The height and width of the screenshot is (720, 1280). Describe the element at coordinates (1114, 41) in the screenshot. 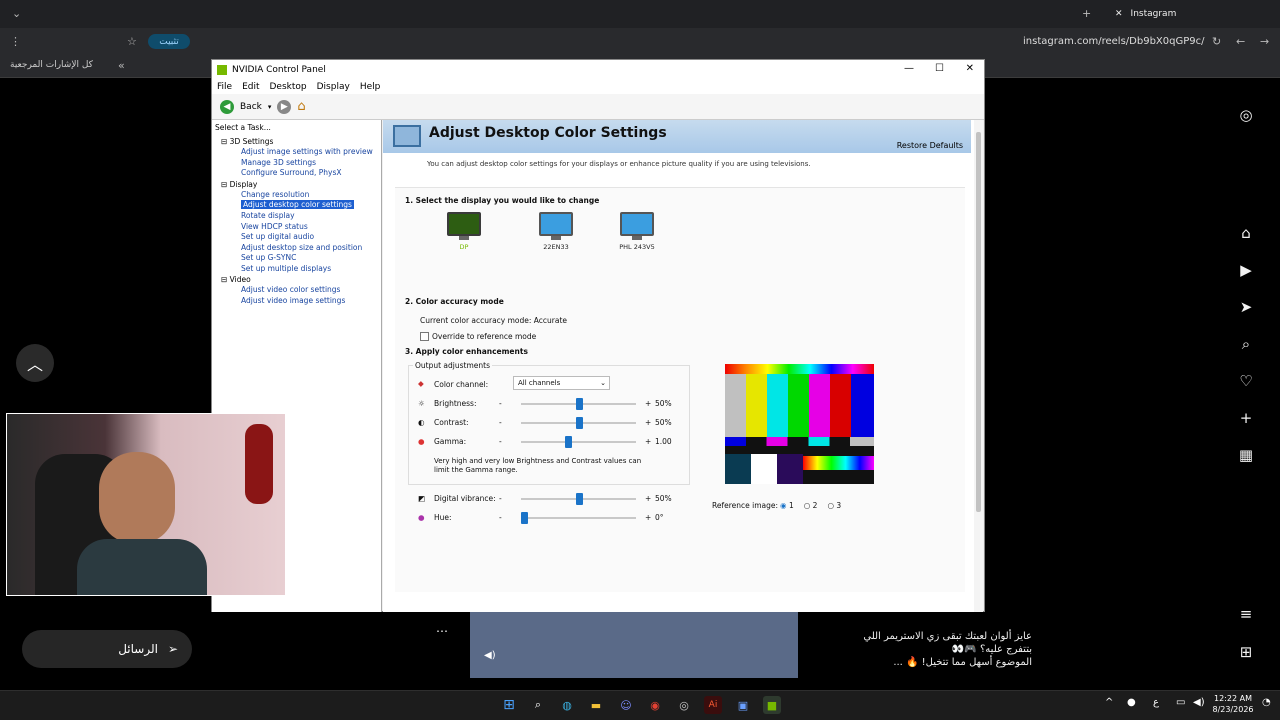

I see `address-bar: instagram.com/reels/Db9bX0qGP9c/` at that location.